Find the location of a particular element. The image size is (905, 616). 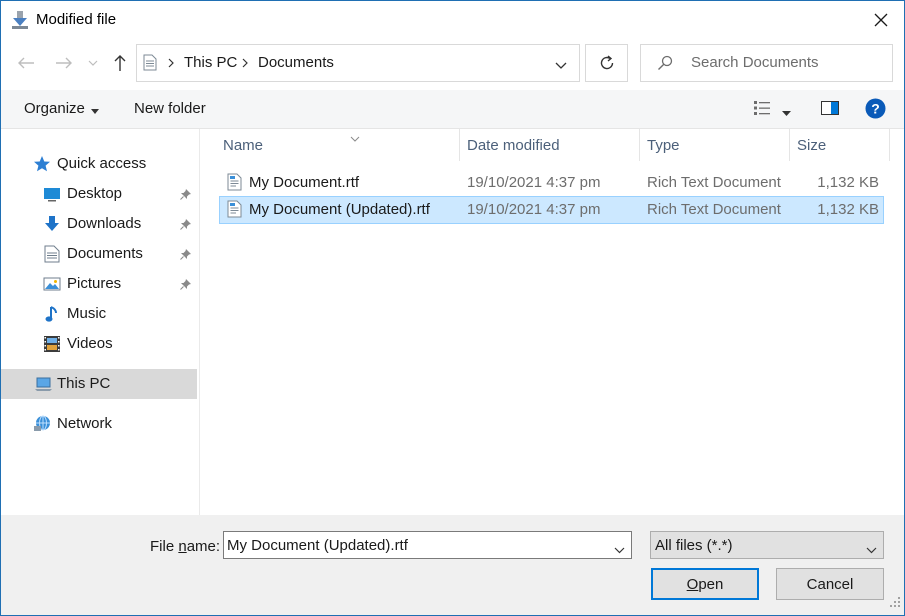

downloads-icon is located at coordinates (52, 224).